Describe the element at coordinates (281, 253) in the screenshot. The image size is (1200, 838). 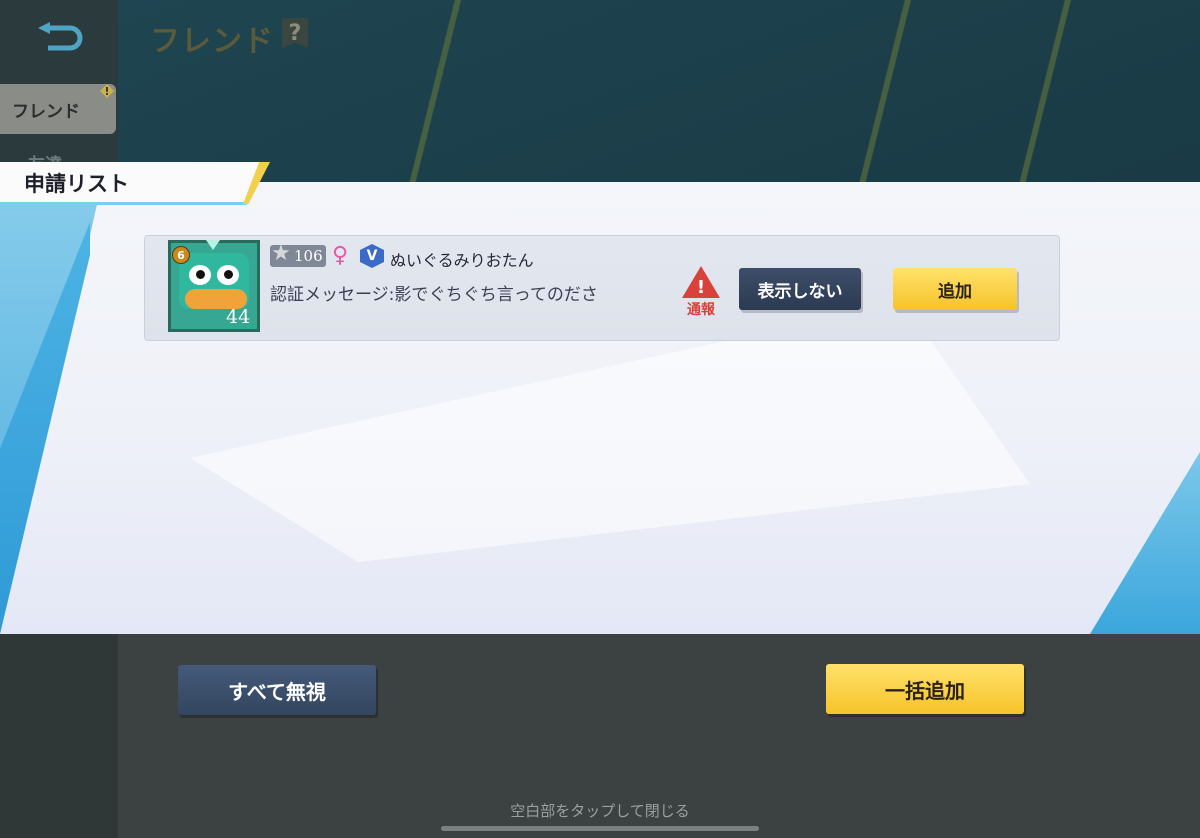
I see `star-icon: ★` at that location.